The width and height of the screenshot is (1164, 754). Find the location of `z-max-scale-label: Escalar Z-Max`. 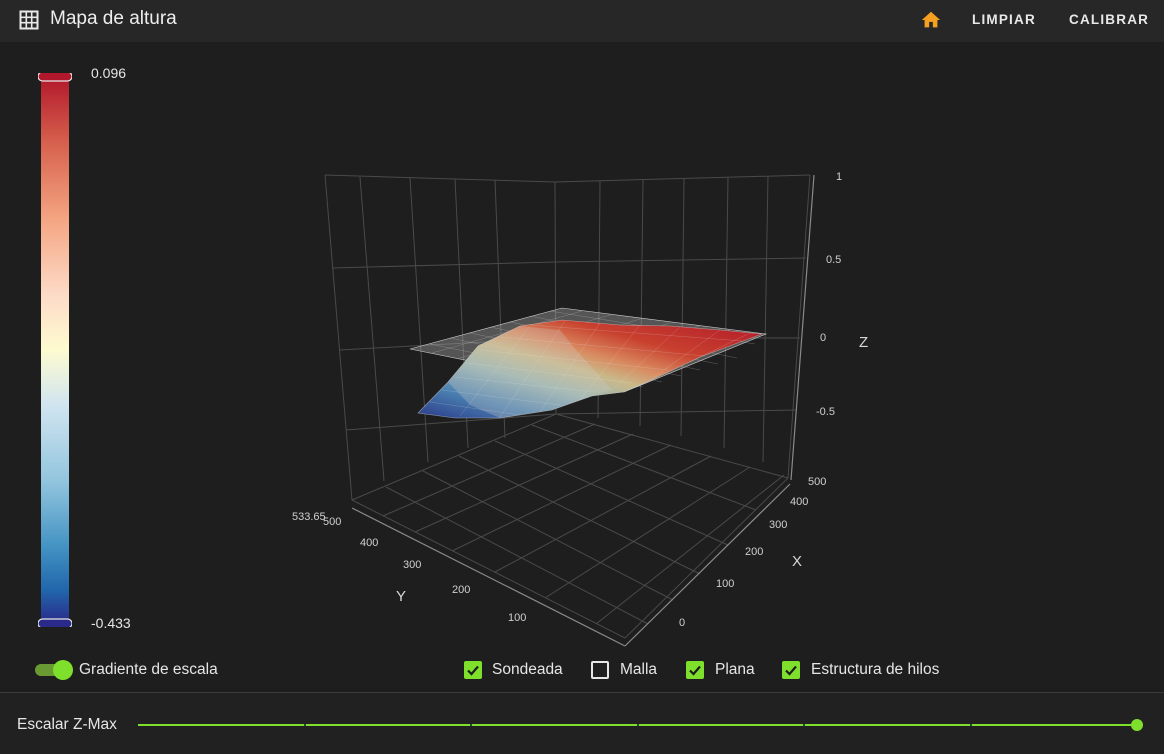

z-max-scale-label: Escalar Z-Max is located at coordinates (67, 724).